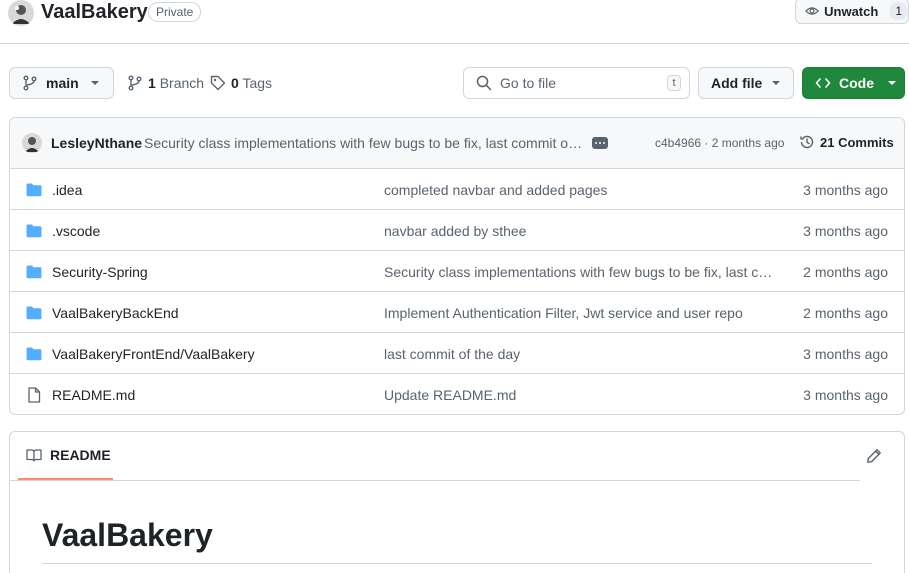  What do you see at coordinates (579, 354) in the screenshot?
I see `file-commit-message: last commit of the day` at bounding box center [579, 354].